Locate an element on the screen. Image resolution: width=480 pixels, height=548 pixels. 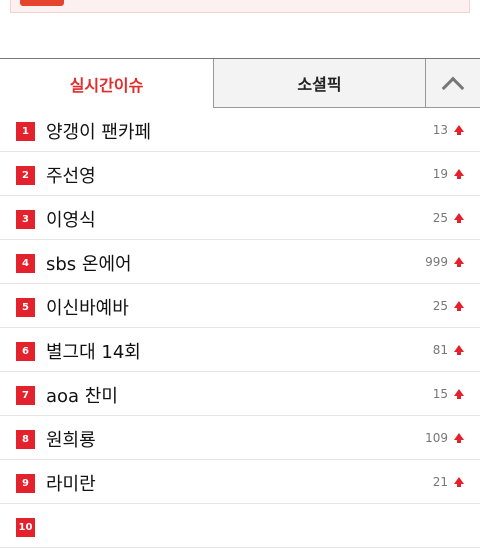
keyword-text: 이신바예바 is located at coordinates (87, 308).